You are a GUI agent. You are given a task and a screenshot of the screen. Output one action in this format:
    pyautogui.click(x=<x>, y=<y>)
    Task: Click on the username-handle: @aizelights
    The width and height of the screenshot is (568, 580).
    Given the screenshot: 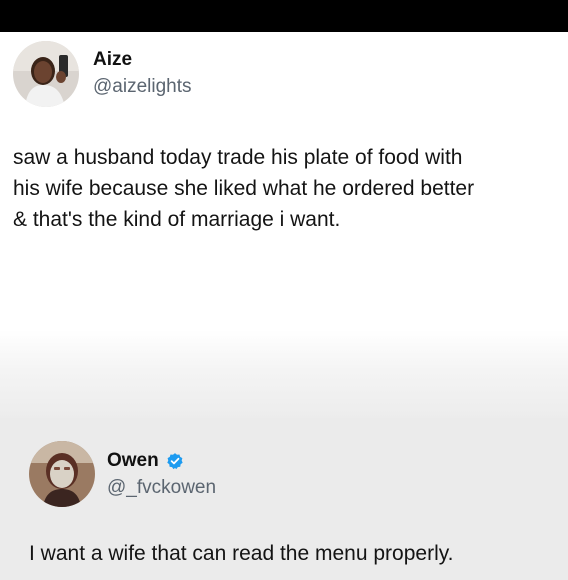 What is the action you would take?
    pyautogui.click(x=142, y=87)
    